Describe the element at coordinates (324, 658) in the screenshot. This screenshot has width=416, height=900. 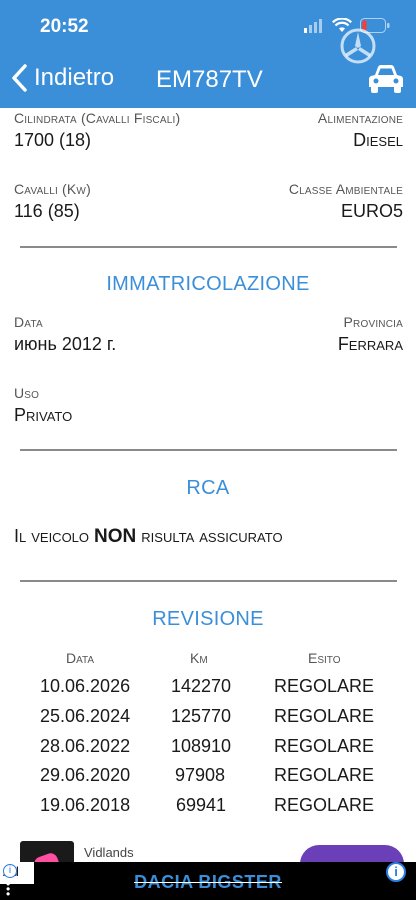
I see `revision-header-result: Esito` at that location.